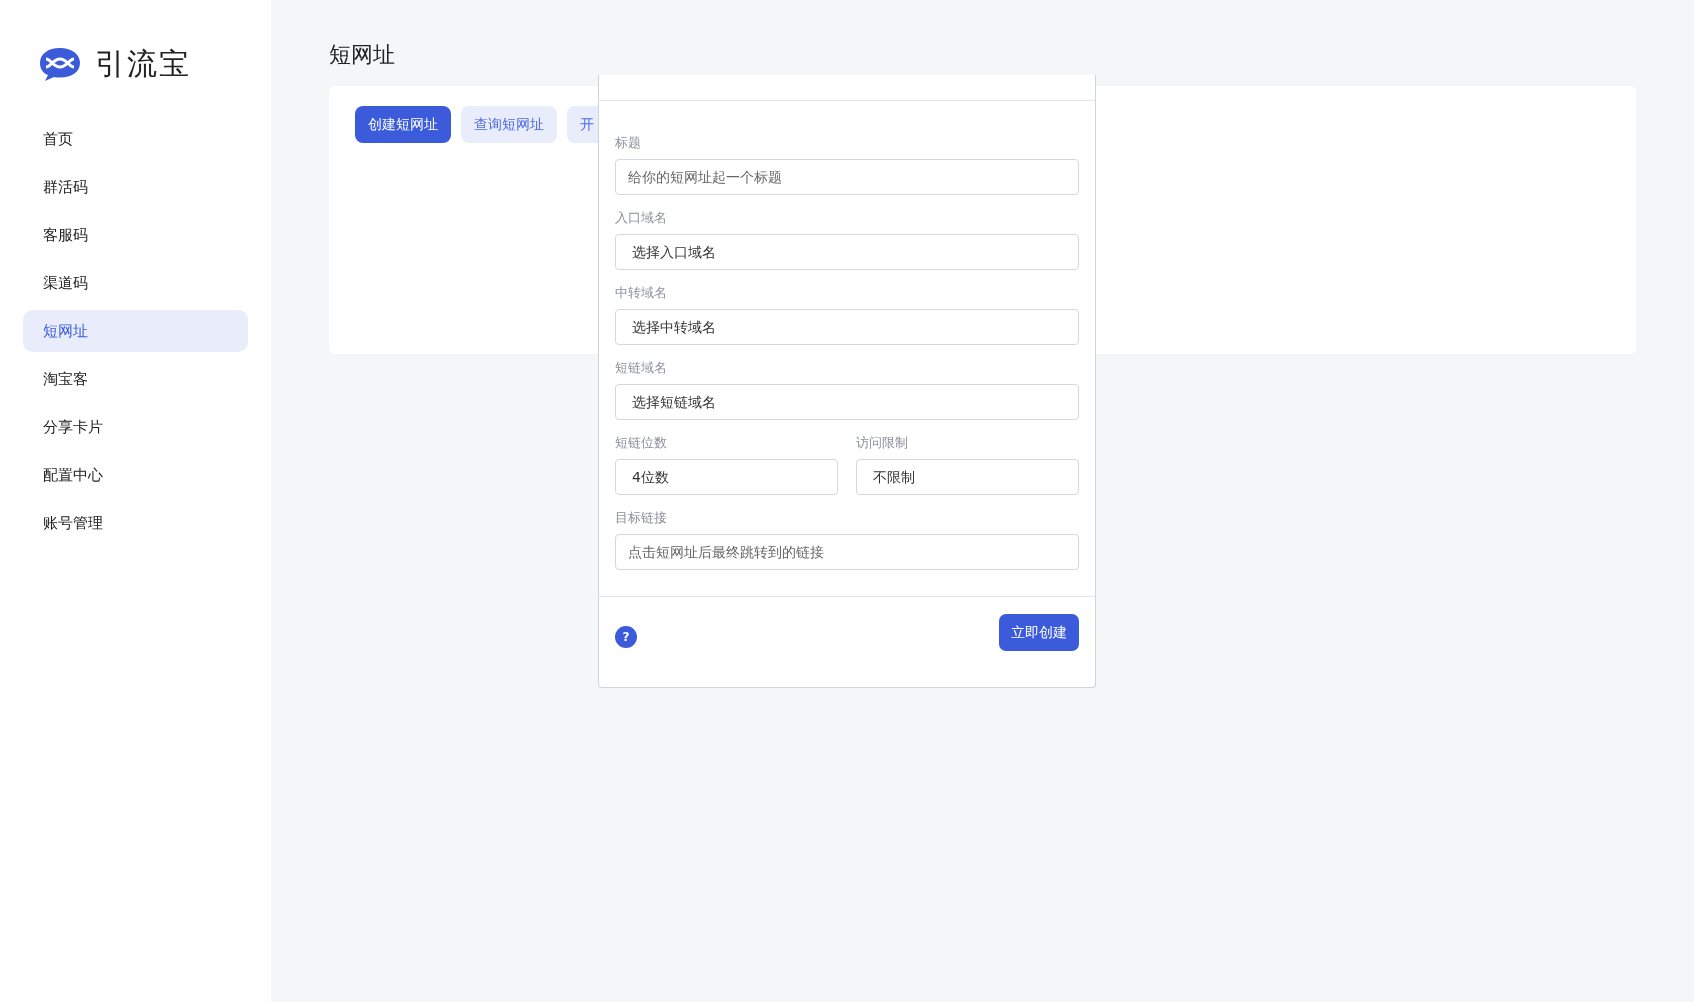 The image size is (1694, 1002). I want to click on brand-name: 引流宝, so click(143, 63).